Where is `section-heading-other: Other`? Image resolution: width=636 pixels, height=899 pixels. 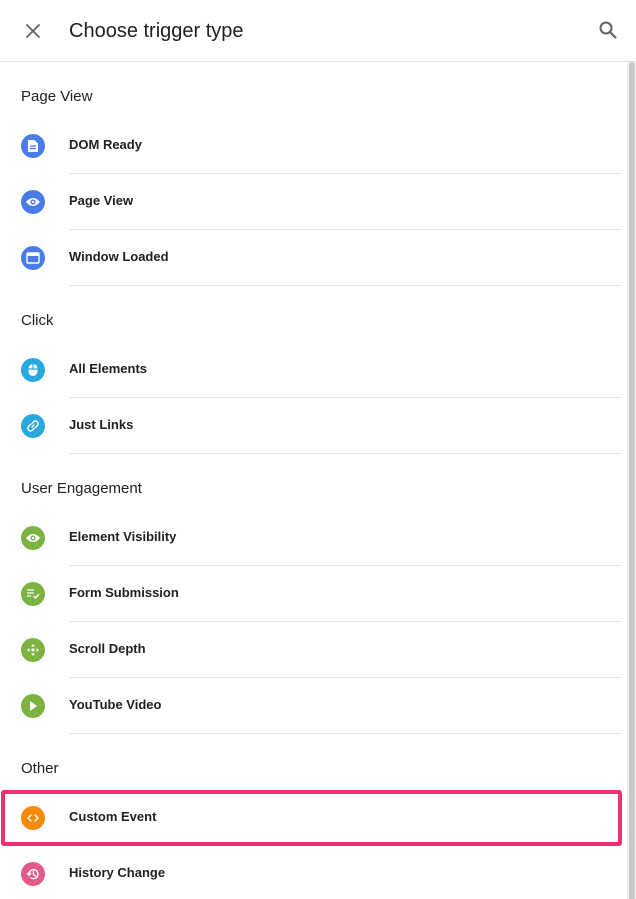
section-heading-other: Other is located at coordinates (40, 768).